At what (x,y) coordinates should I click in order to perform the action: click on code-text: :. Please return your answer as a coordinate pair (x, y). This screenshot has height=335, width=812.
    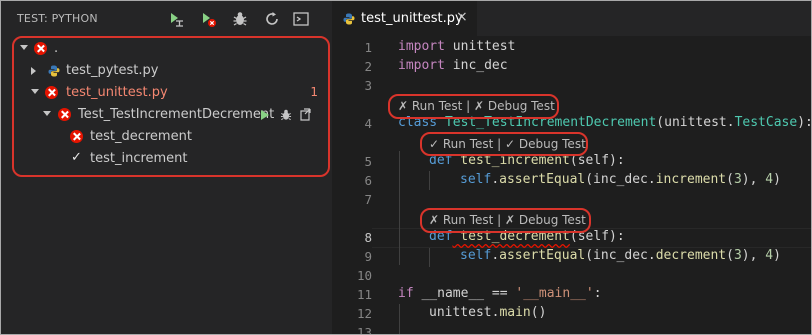
    Looking at the image, I should click on (597, 293).